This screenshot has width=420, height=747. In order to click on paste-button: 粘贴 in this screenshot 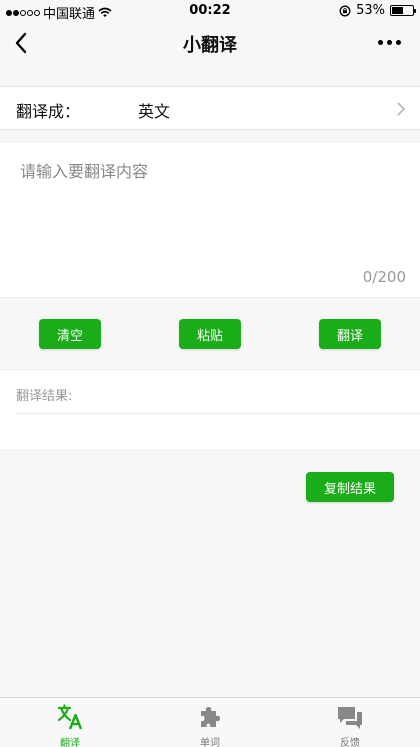, I will do `click(210, 334)`.